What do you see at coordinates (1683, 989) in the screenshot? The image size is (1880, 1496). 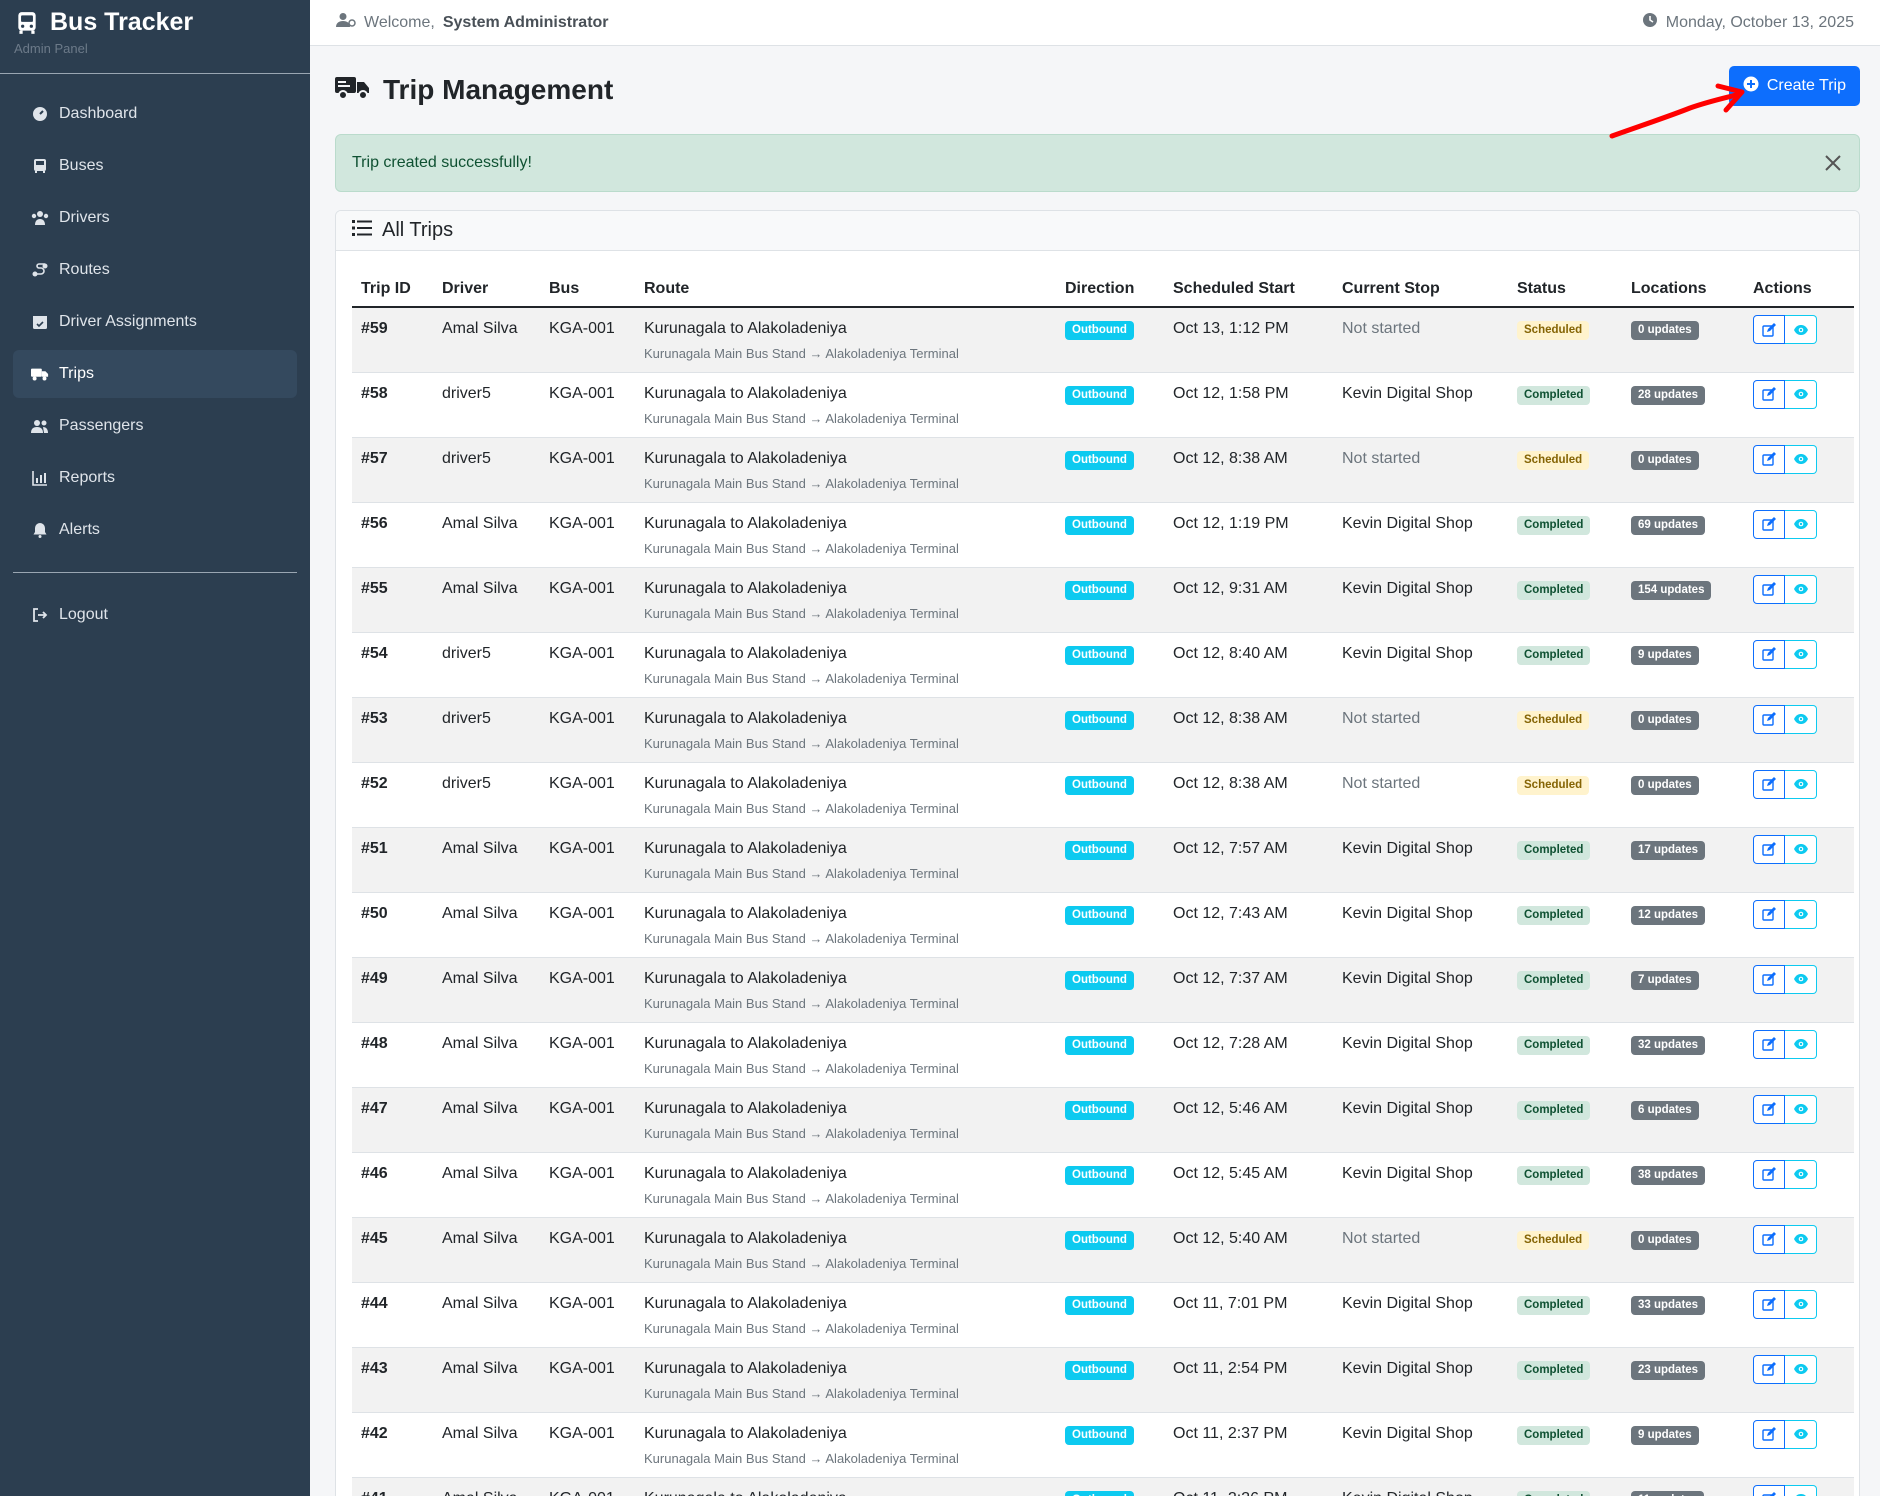 I see `locations-cell: 7 updates` at bounding box center [1683, 989].